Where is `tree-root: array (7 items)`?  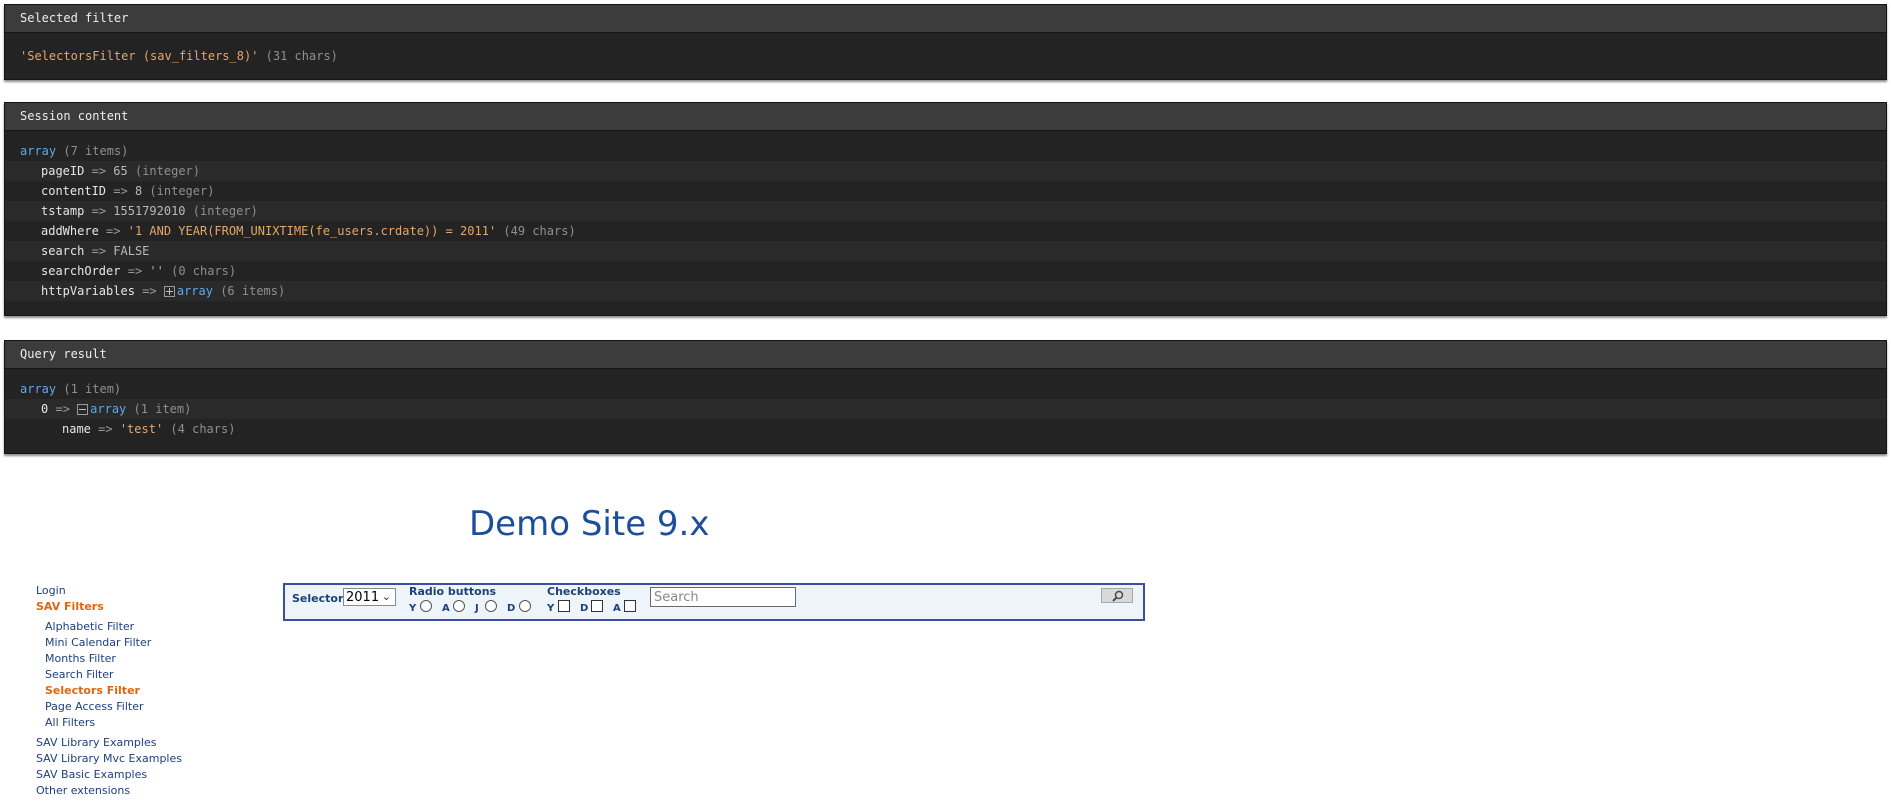 tree-root: array (7 items) is located at coordinates (945, 151).